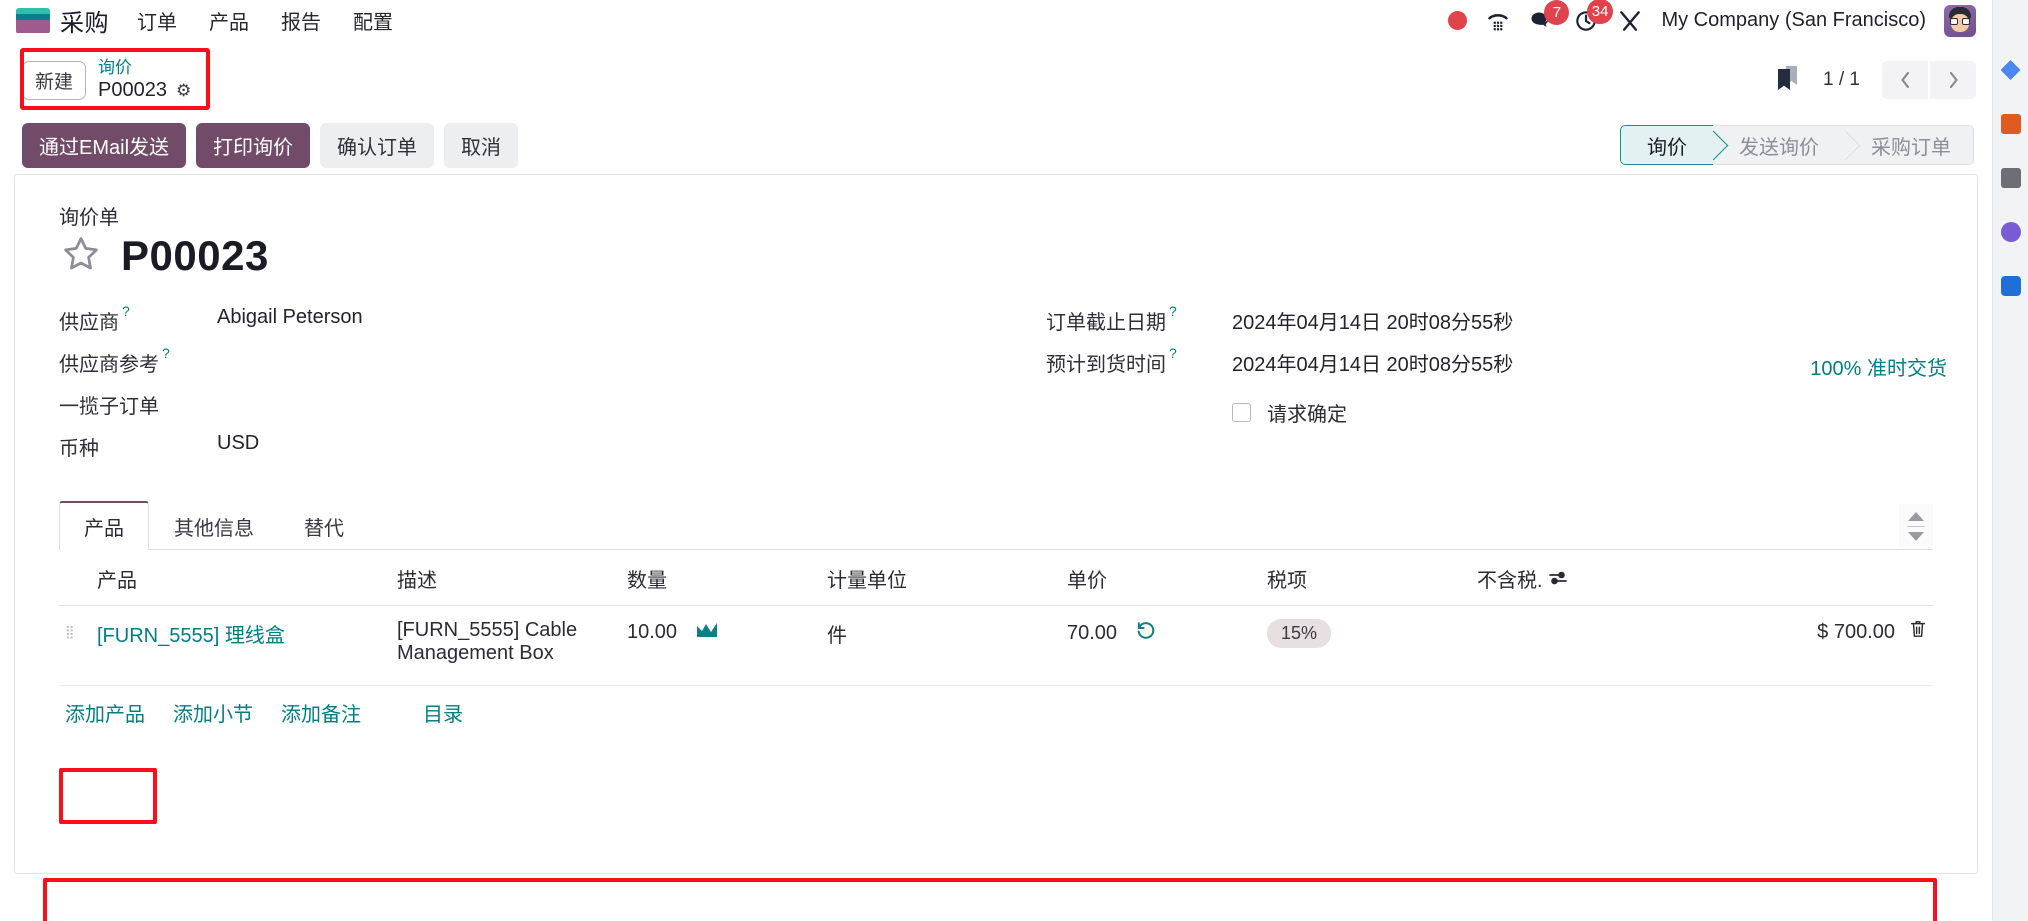  I want to click on nav-products: 产品, so click(229, 20).